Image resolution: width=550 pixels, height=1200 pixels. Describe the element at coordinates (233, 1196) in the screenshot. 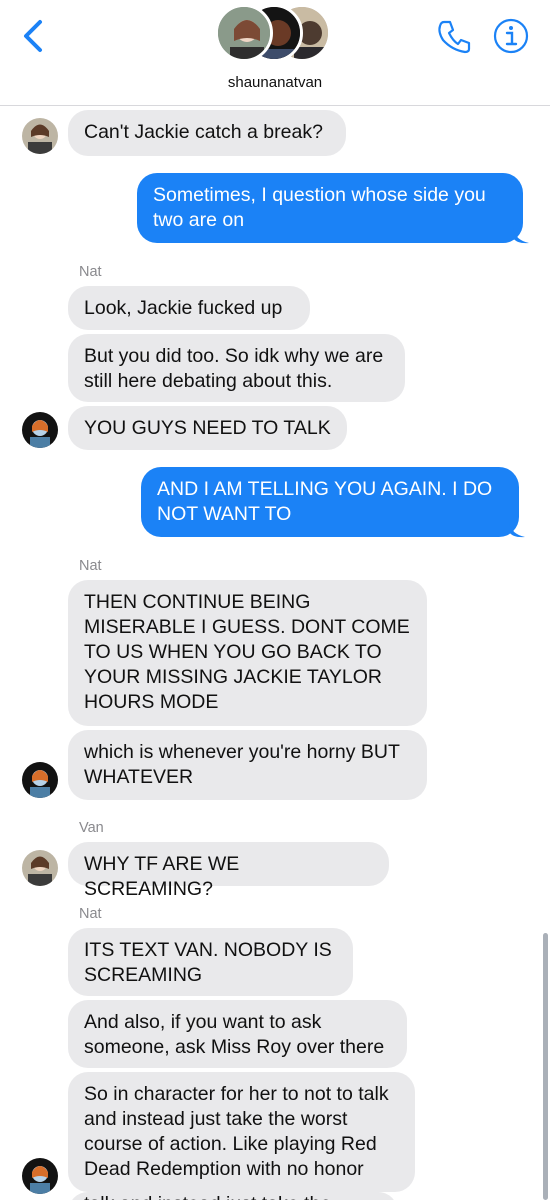

I see `message-bubble: talk and instead just take the worst` at that location.